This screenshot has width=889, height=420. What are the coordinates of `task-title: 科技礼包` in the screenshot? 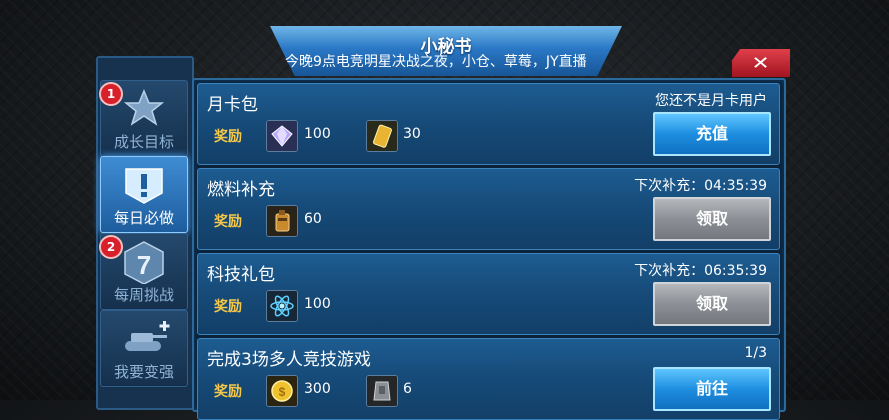 It's located at (241, 275).